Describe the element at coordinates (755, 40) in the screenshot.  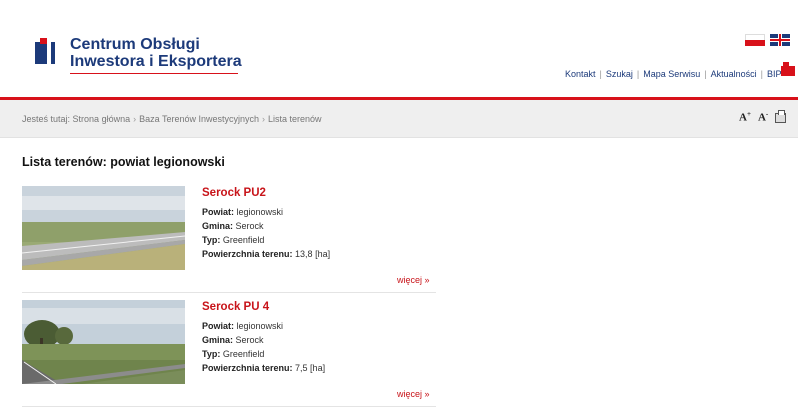
I see `polish-flag-icon` at that location.